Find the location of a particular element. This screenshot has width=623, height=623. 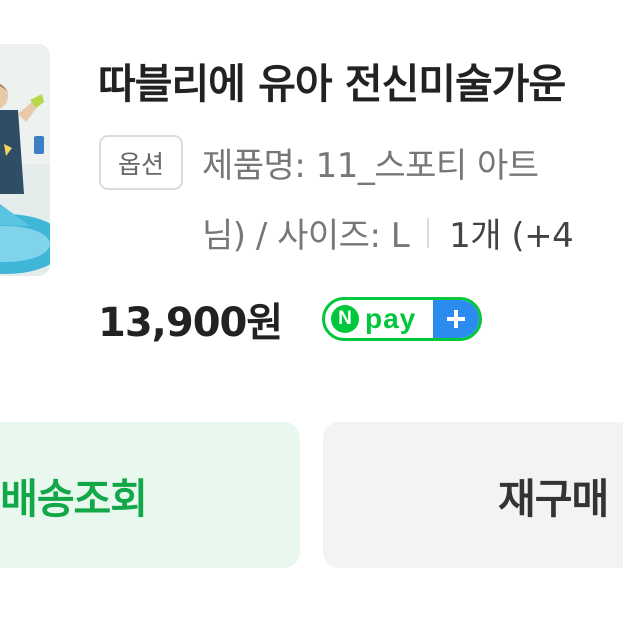

npay-plus-badge: N pay is located at coordinates (402, 319).